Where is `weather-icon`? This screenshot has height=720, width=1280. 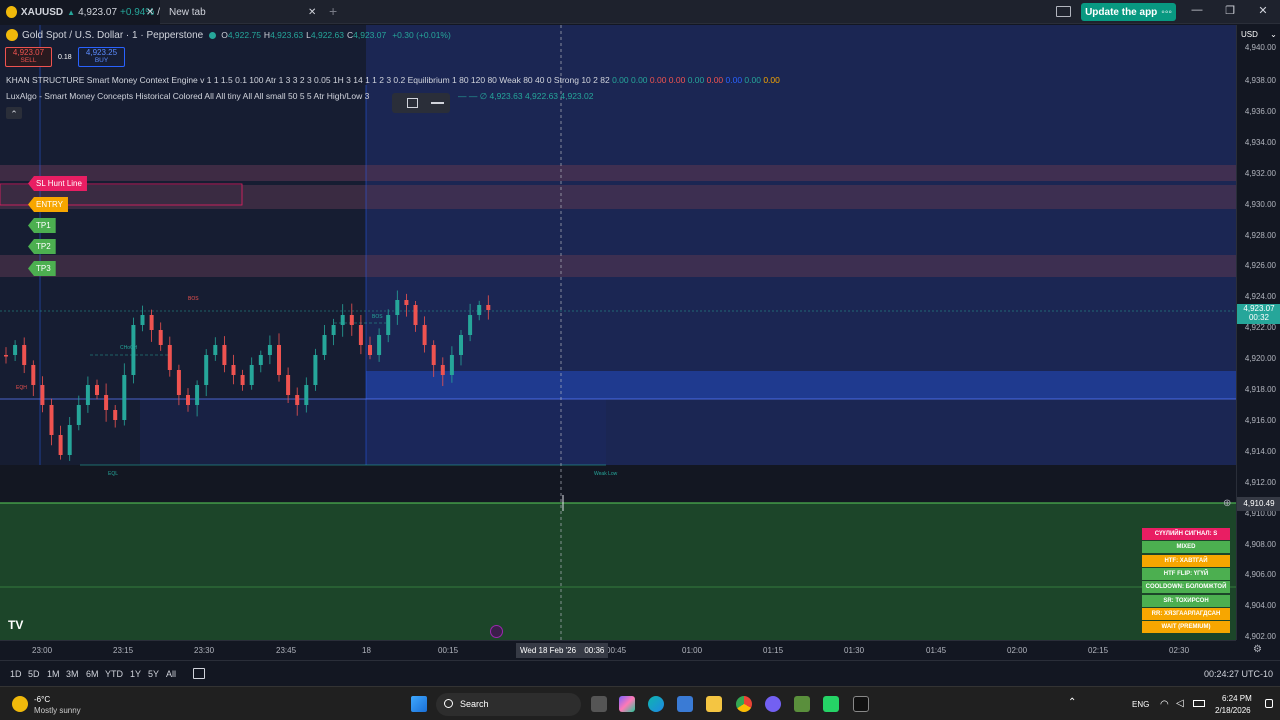 weather-icon is located at coordinates (20, 704).